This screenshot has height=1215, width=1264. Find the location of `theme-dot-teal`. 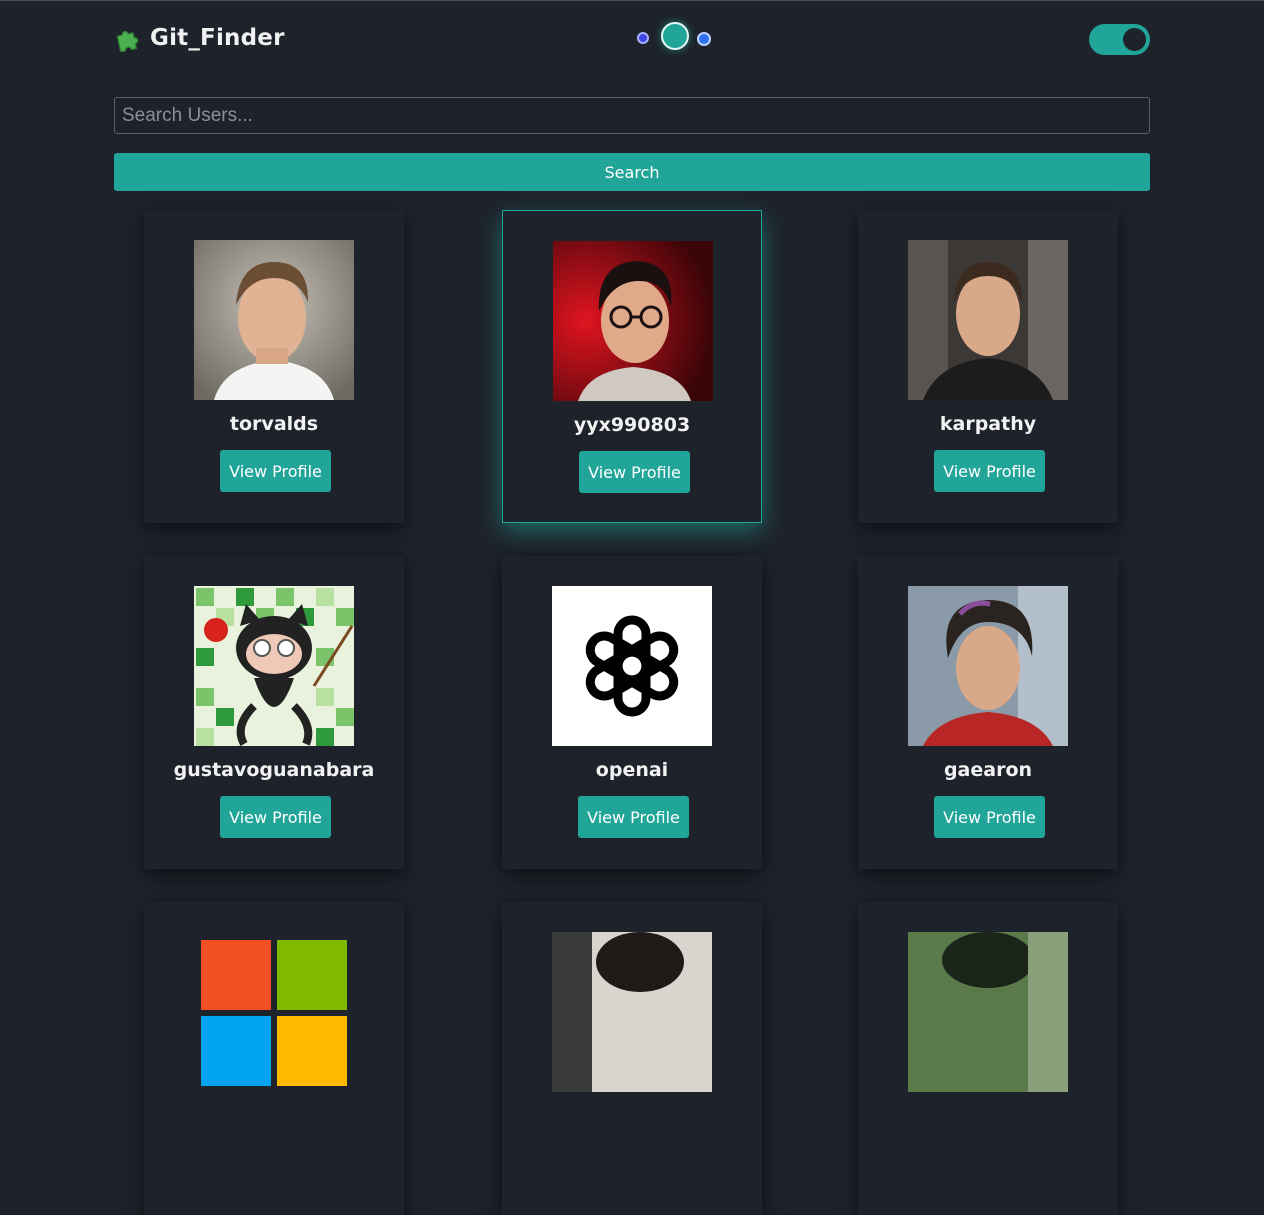

theme-dot-teal is located at coordinates (675, 36).